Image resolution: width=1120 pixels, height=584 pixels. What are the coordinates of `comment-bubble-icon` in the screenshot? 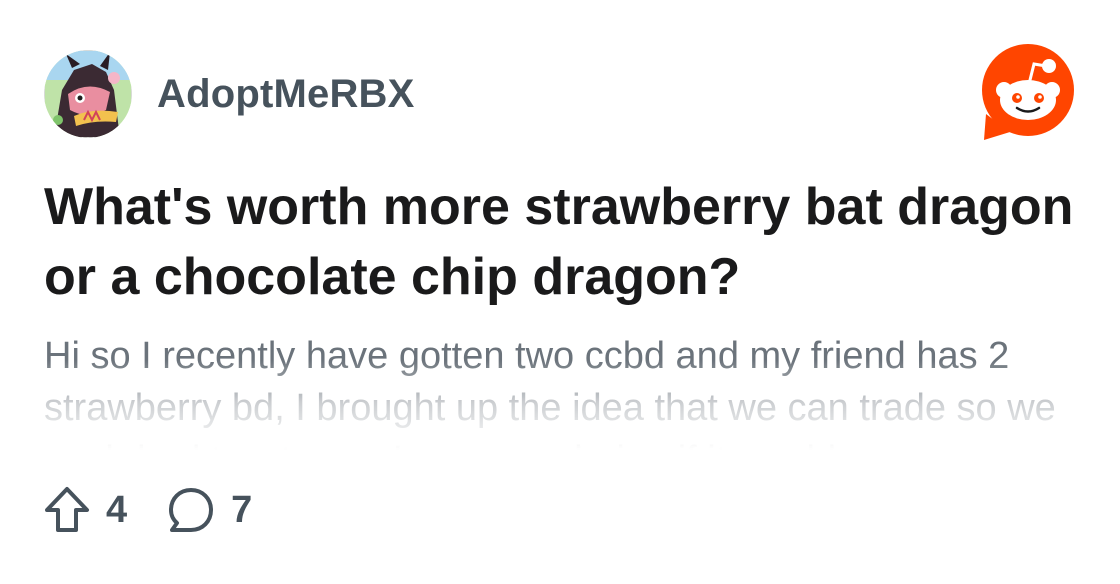 It's located at (191, 510).